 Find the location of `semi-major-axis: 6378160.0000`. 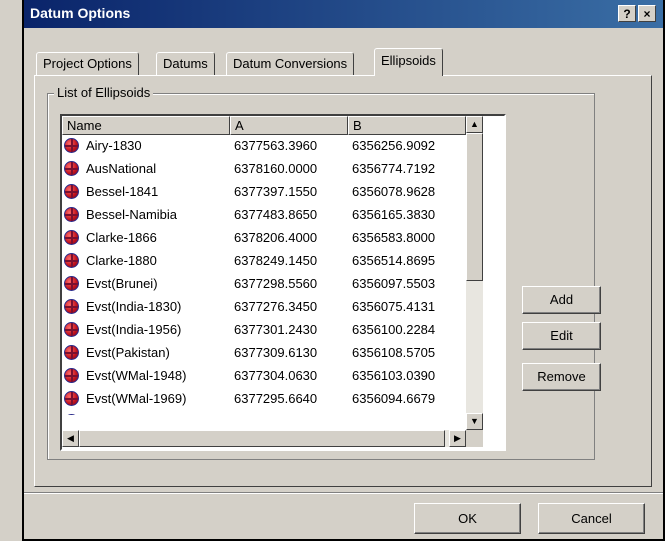

semi-major-axis: 6378160.0000 is located at coordinates (276, 168).